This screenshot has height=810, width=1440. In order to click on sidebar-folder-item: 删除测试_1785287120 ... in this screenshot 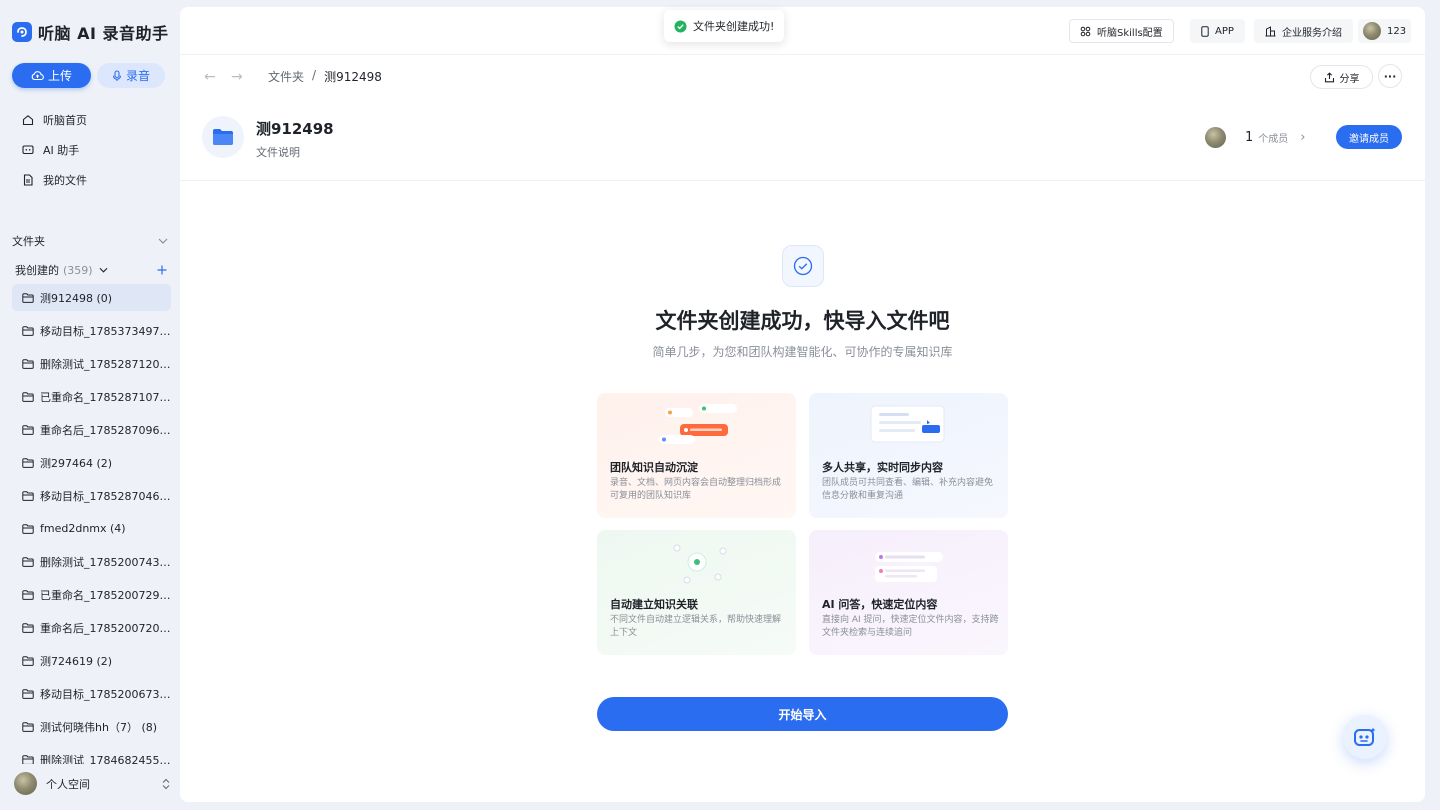, I will do `click(91, 363)`.